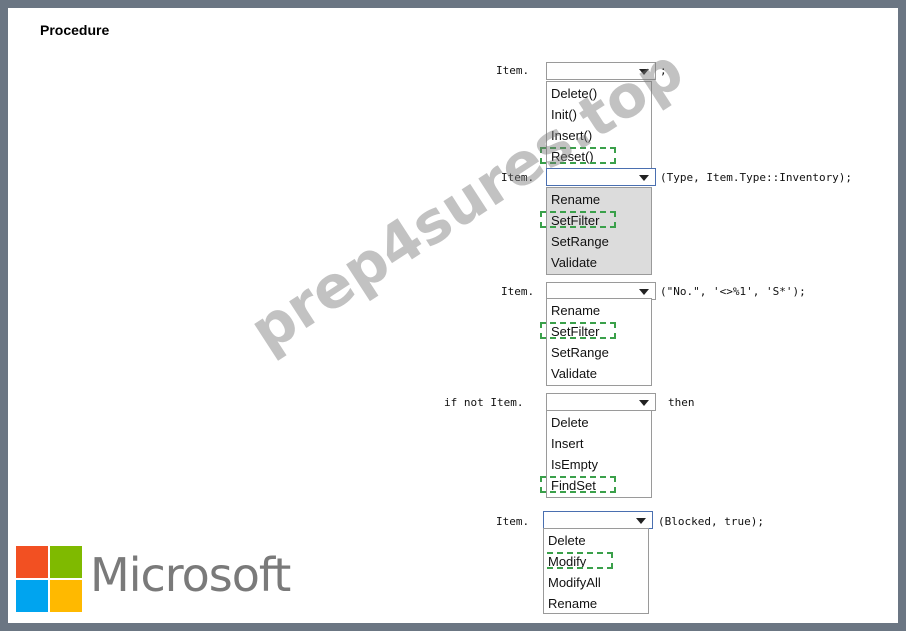  I want to click on code-suffix-5: (Blocked, true);, so click(711, 521).